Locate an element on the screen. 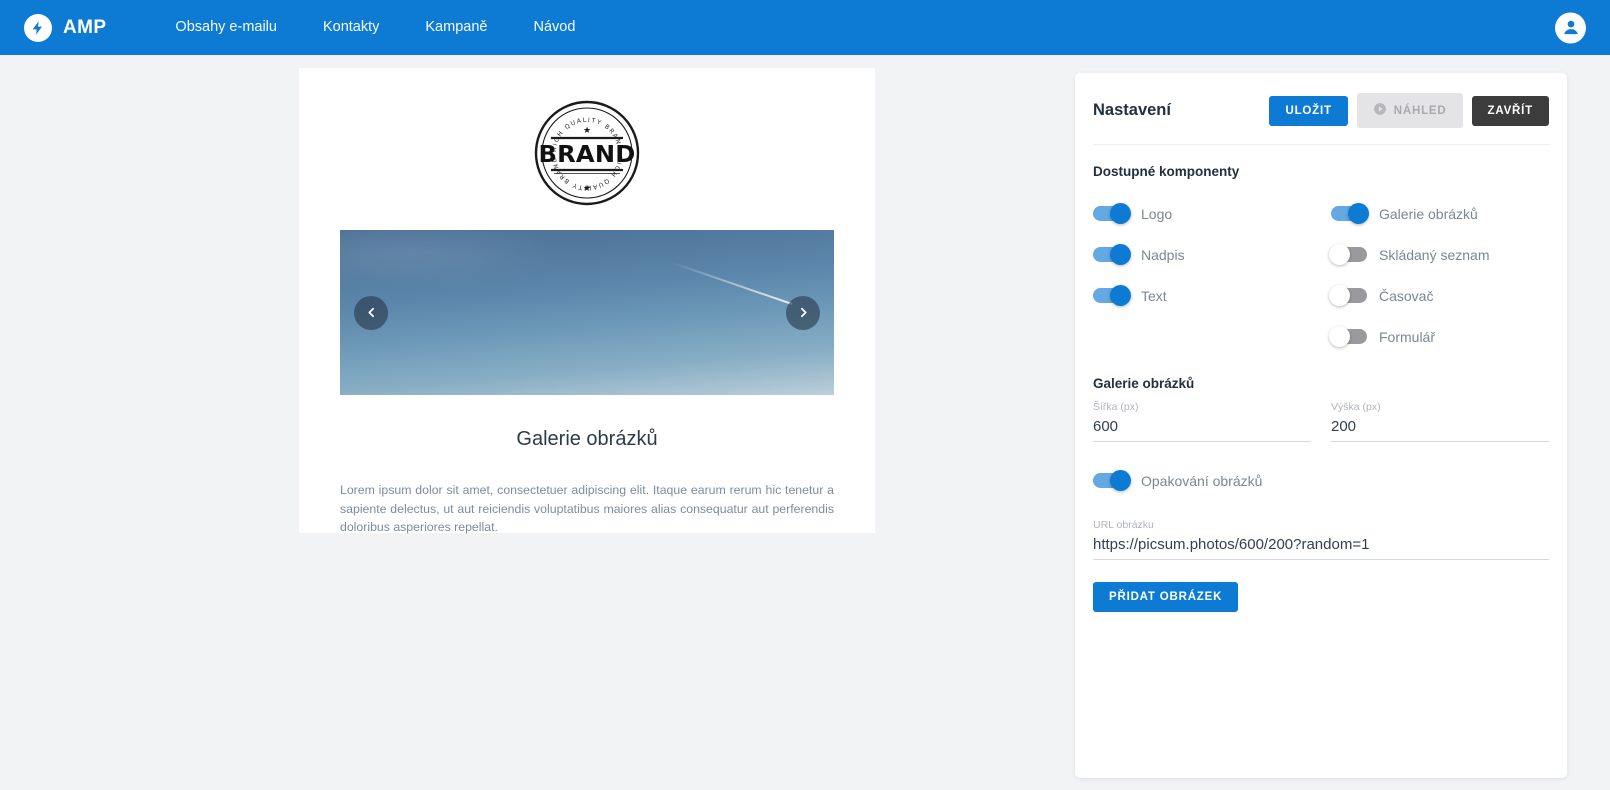 Image resolution: width=1610 pixels, height=790 pixels. component-toggle-logo: Logo is located at coordinates (1212, 213).